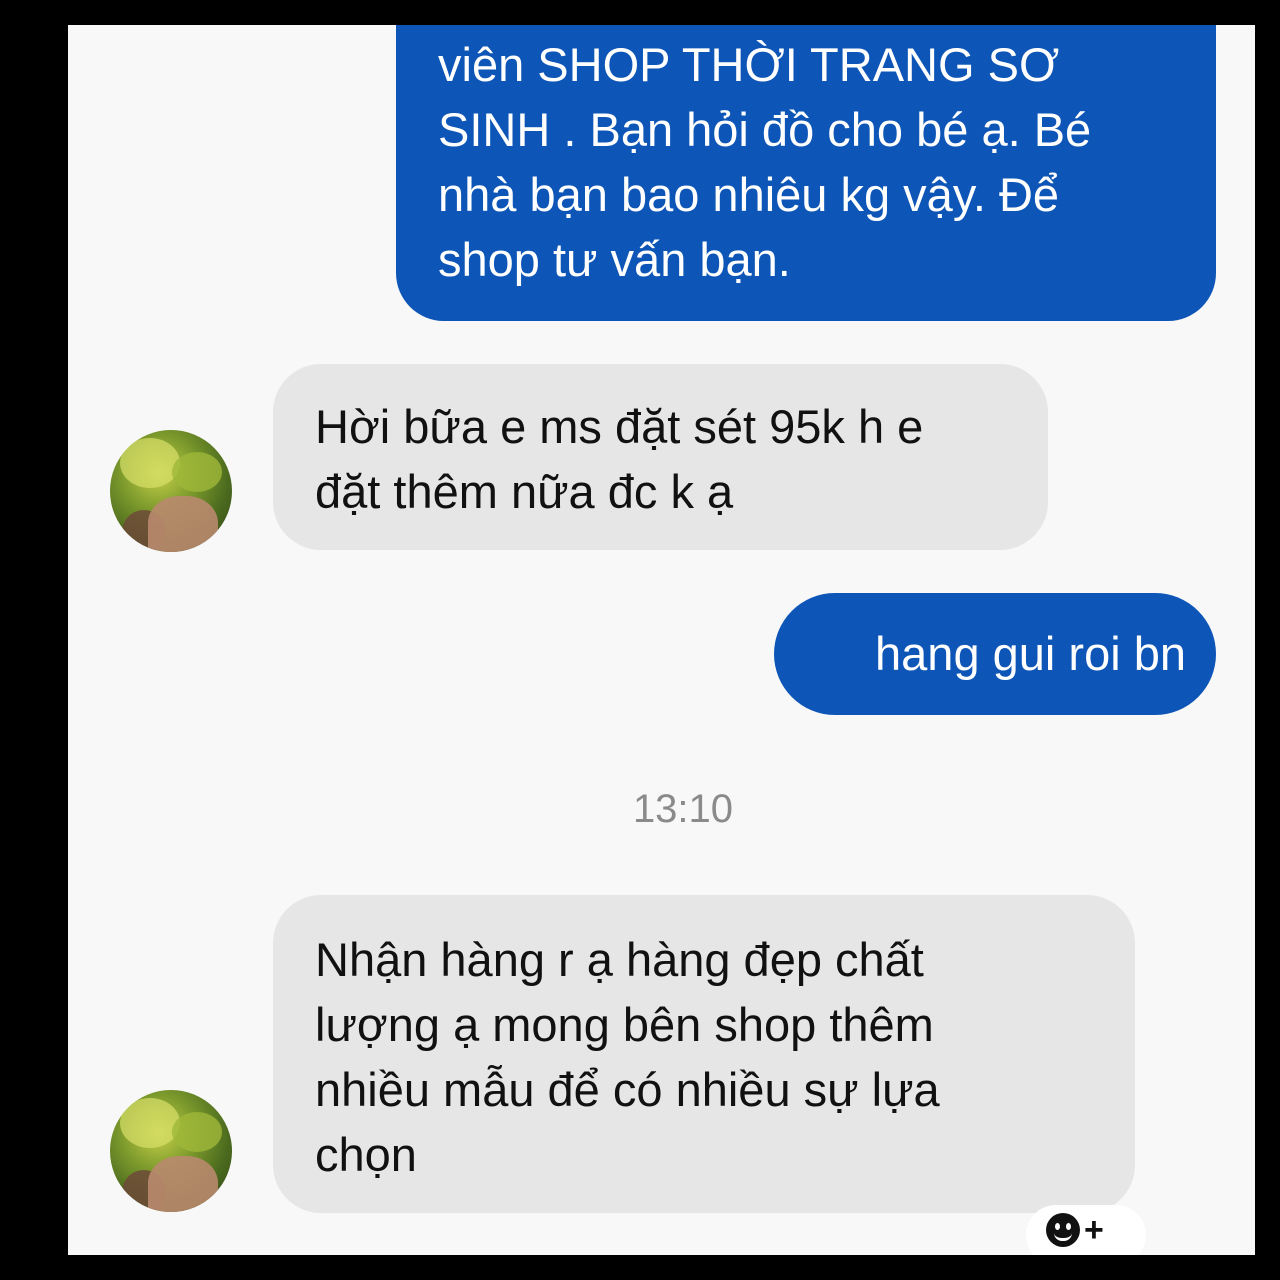 The image size is (1280, 1280). Describe the element at coordinates (683, 809) in the screenshot. I see `message-timestamp: 13:10` at that location.